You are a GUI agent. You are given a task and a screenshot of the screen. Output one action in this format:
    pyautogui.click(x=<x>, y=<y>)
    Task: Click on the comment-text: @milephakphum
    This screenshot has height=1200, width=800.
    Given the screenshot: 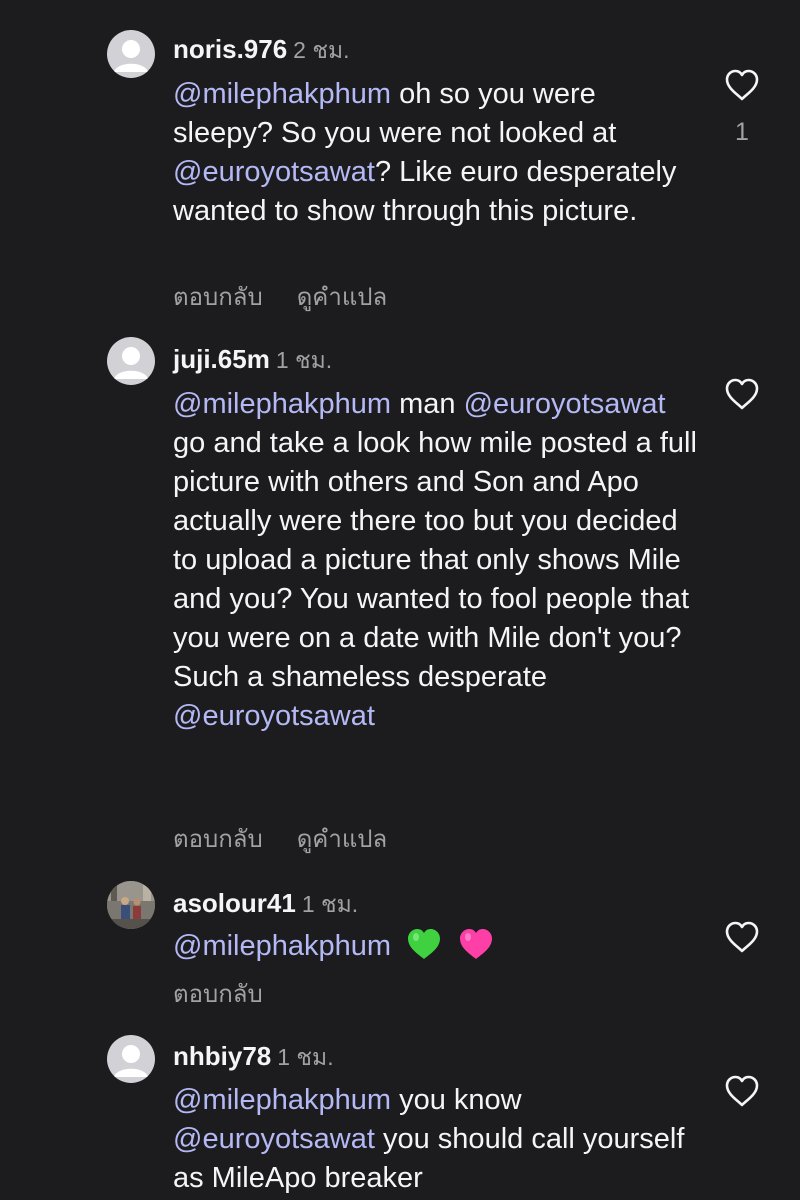 What is the action you would take?
    pyautogui.click(x=438, y=946)
    